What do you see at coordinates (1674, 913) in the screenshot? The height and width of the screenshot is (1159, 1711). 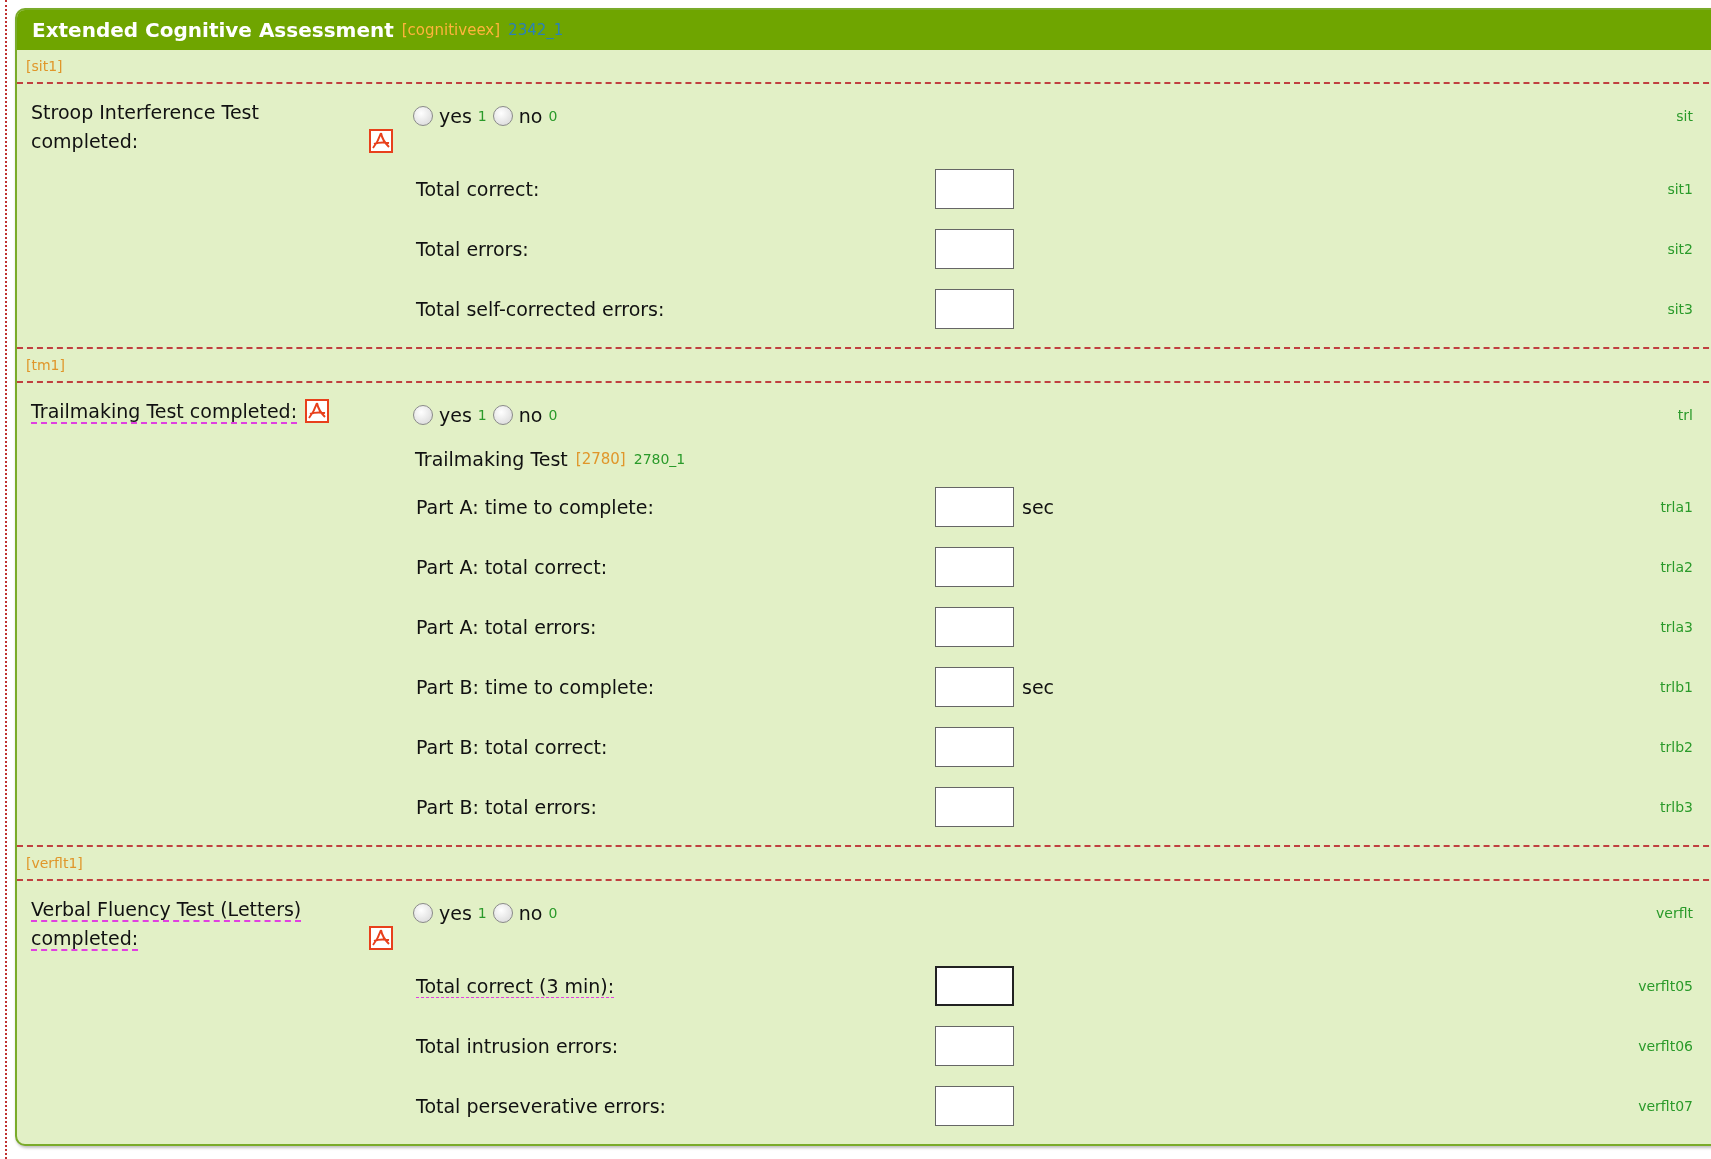 I see `variable-code: verflt` at bounding box center [1674, 913].